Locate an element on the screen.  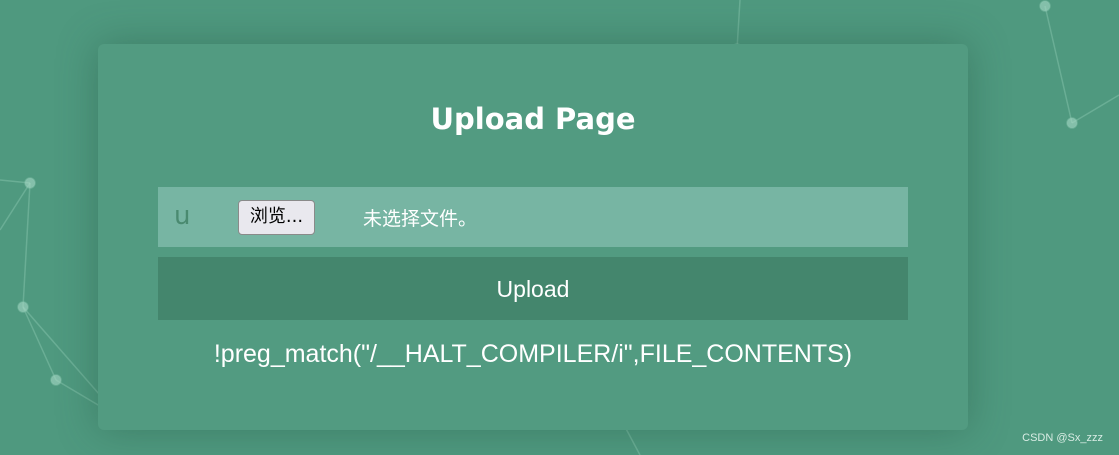
upload-button: Upload is located at coordinates (533, 288).